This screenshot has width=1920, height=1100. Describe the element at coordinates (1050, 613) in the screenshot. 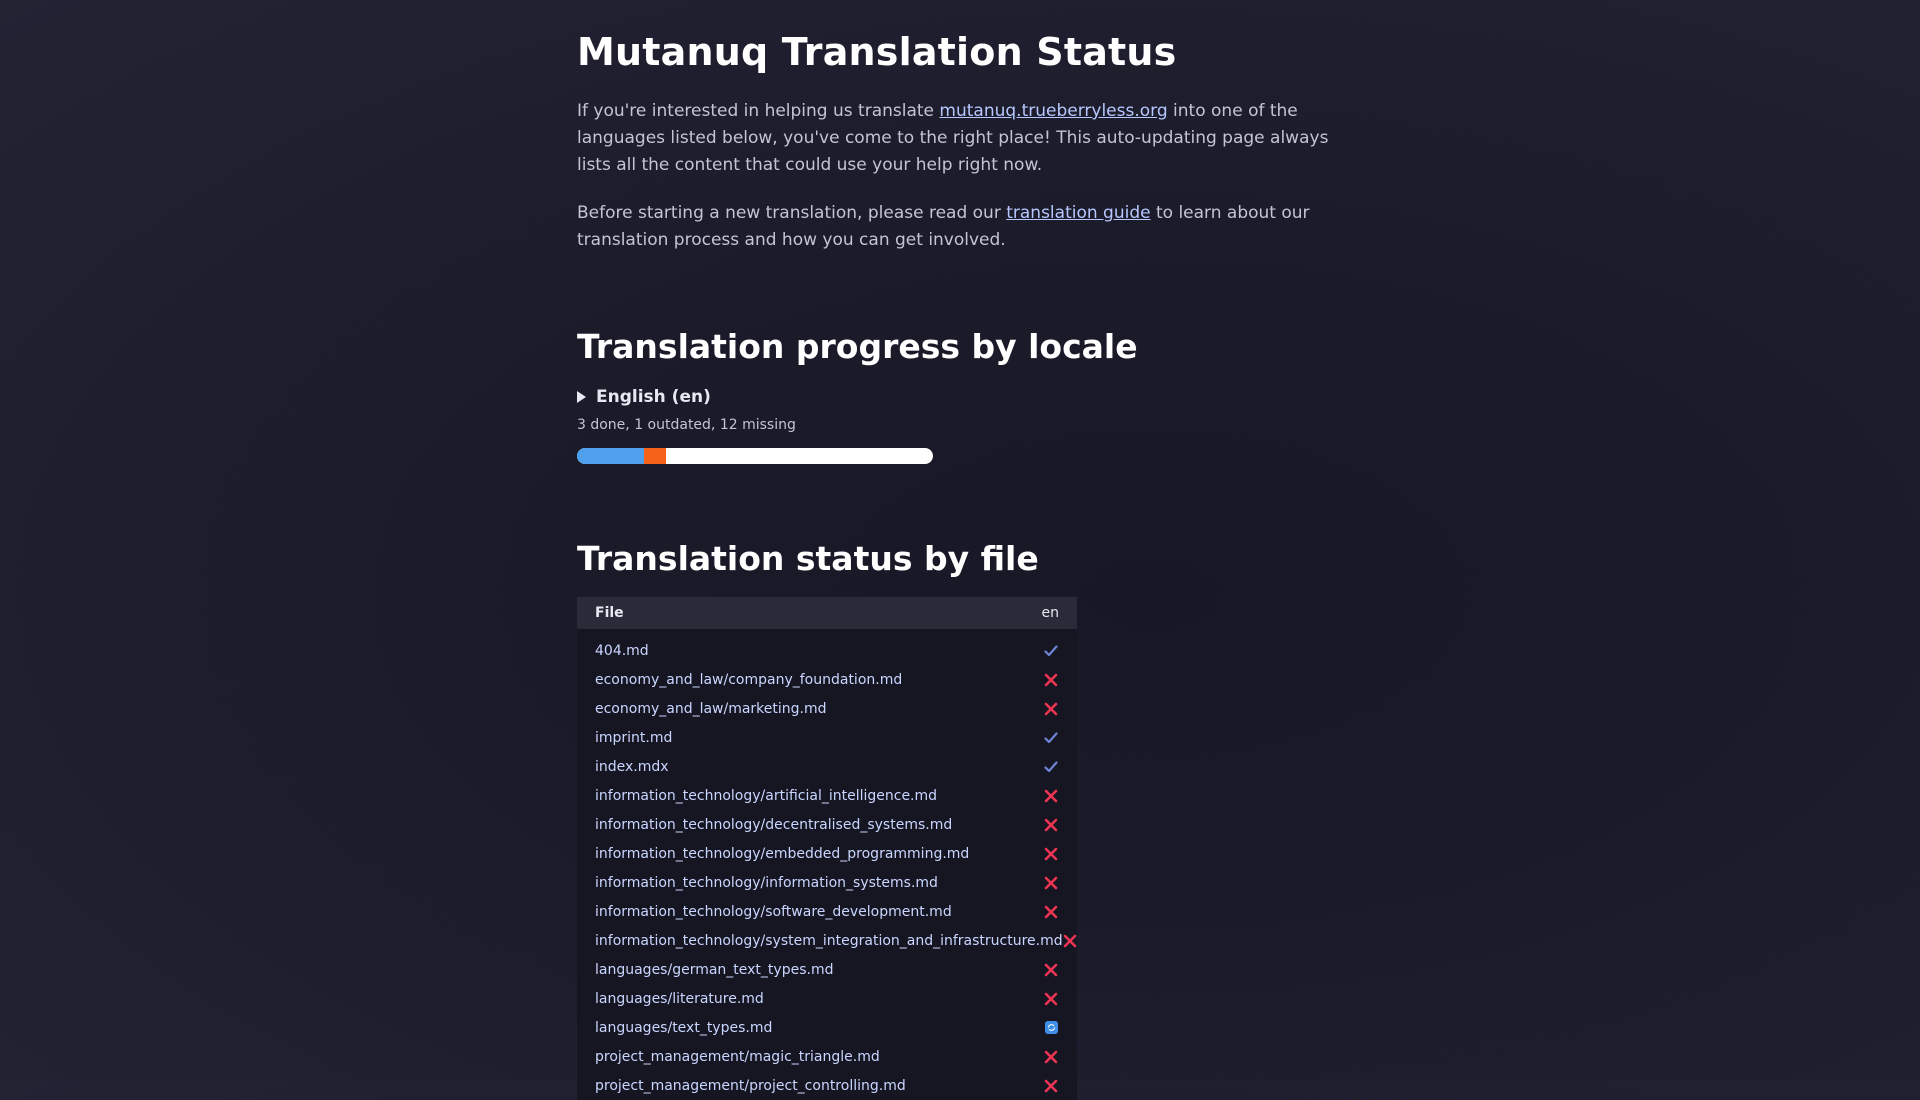

I see `column-header-en: en` at that location.